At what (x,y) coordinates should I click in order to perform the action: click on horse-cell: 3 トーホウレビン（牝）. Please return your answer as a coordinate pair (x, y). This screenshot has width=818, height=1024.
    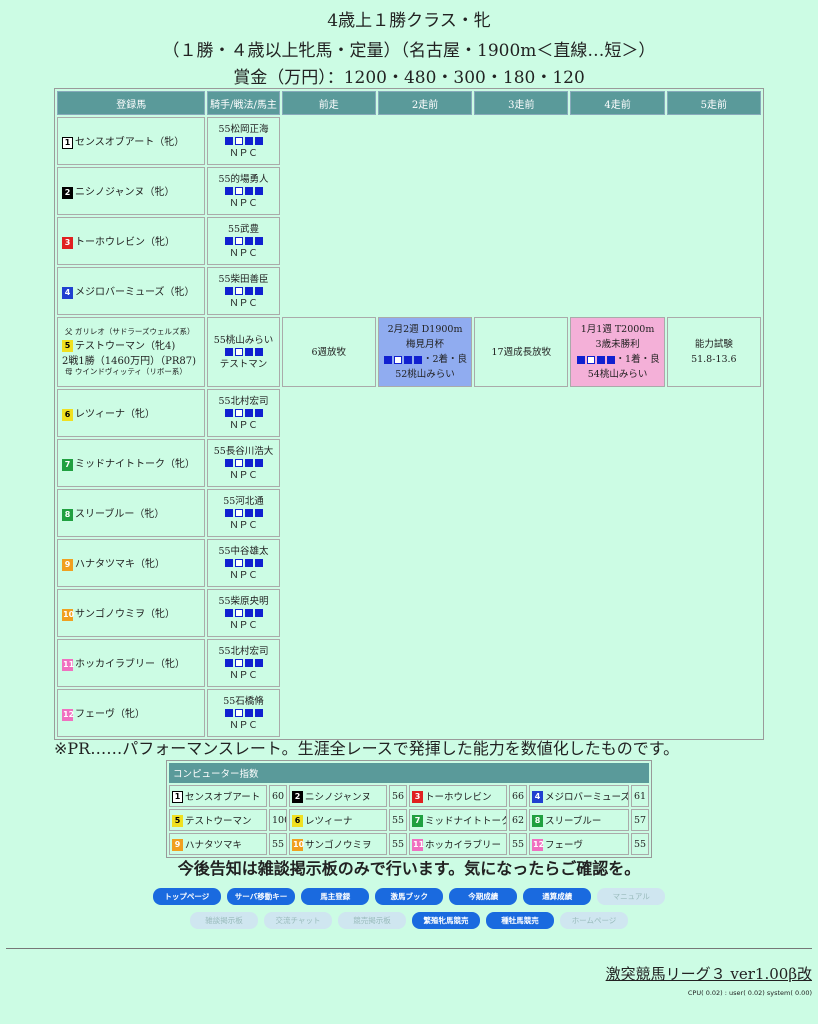
    Looking at the image, I should click on (131, 241).